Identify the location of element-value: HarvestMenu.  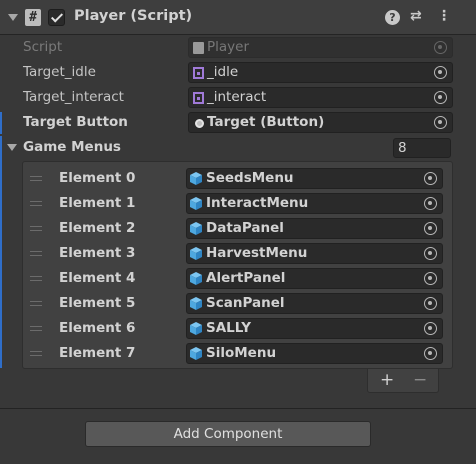
(257, 253).